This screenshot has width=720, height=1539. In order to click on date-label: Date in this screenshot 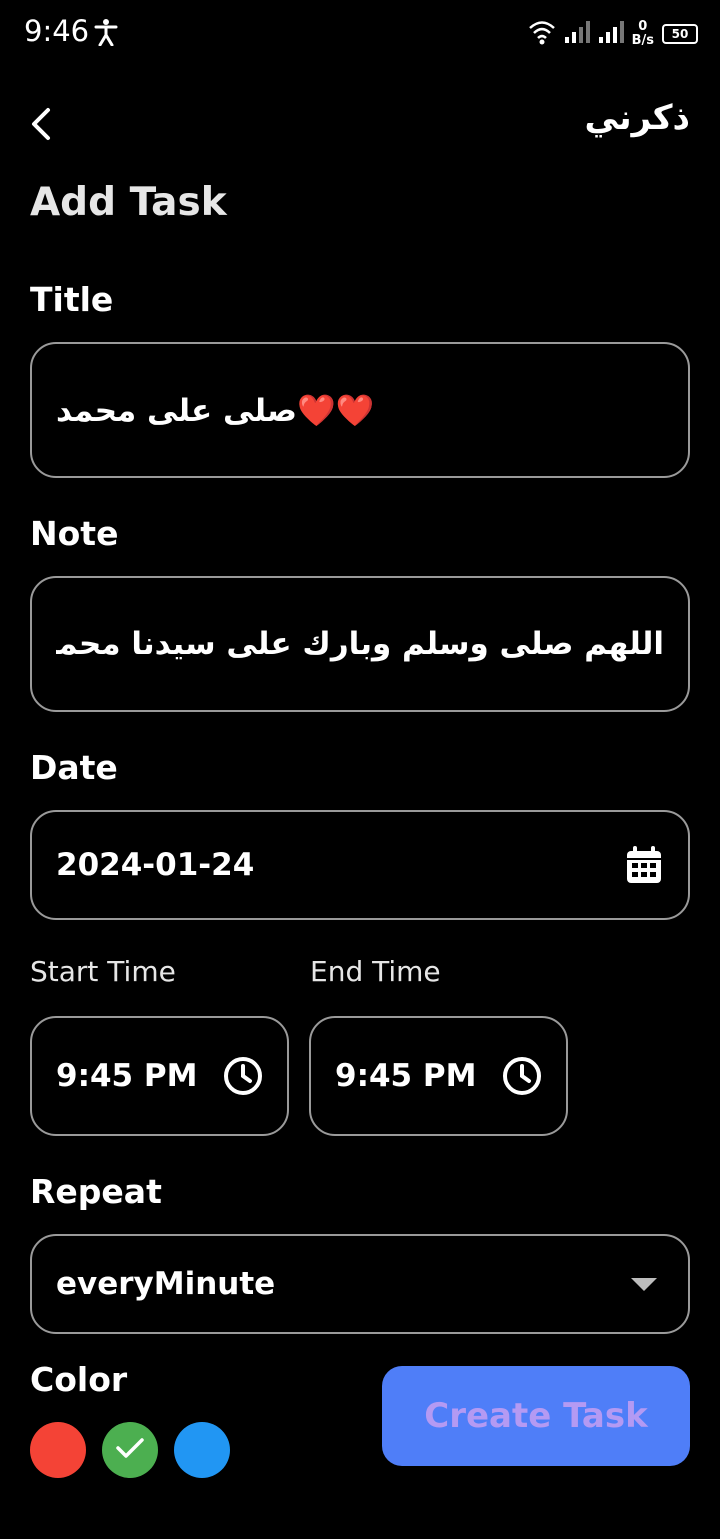, I will do `click(74, 767)`.